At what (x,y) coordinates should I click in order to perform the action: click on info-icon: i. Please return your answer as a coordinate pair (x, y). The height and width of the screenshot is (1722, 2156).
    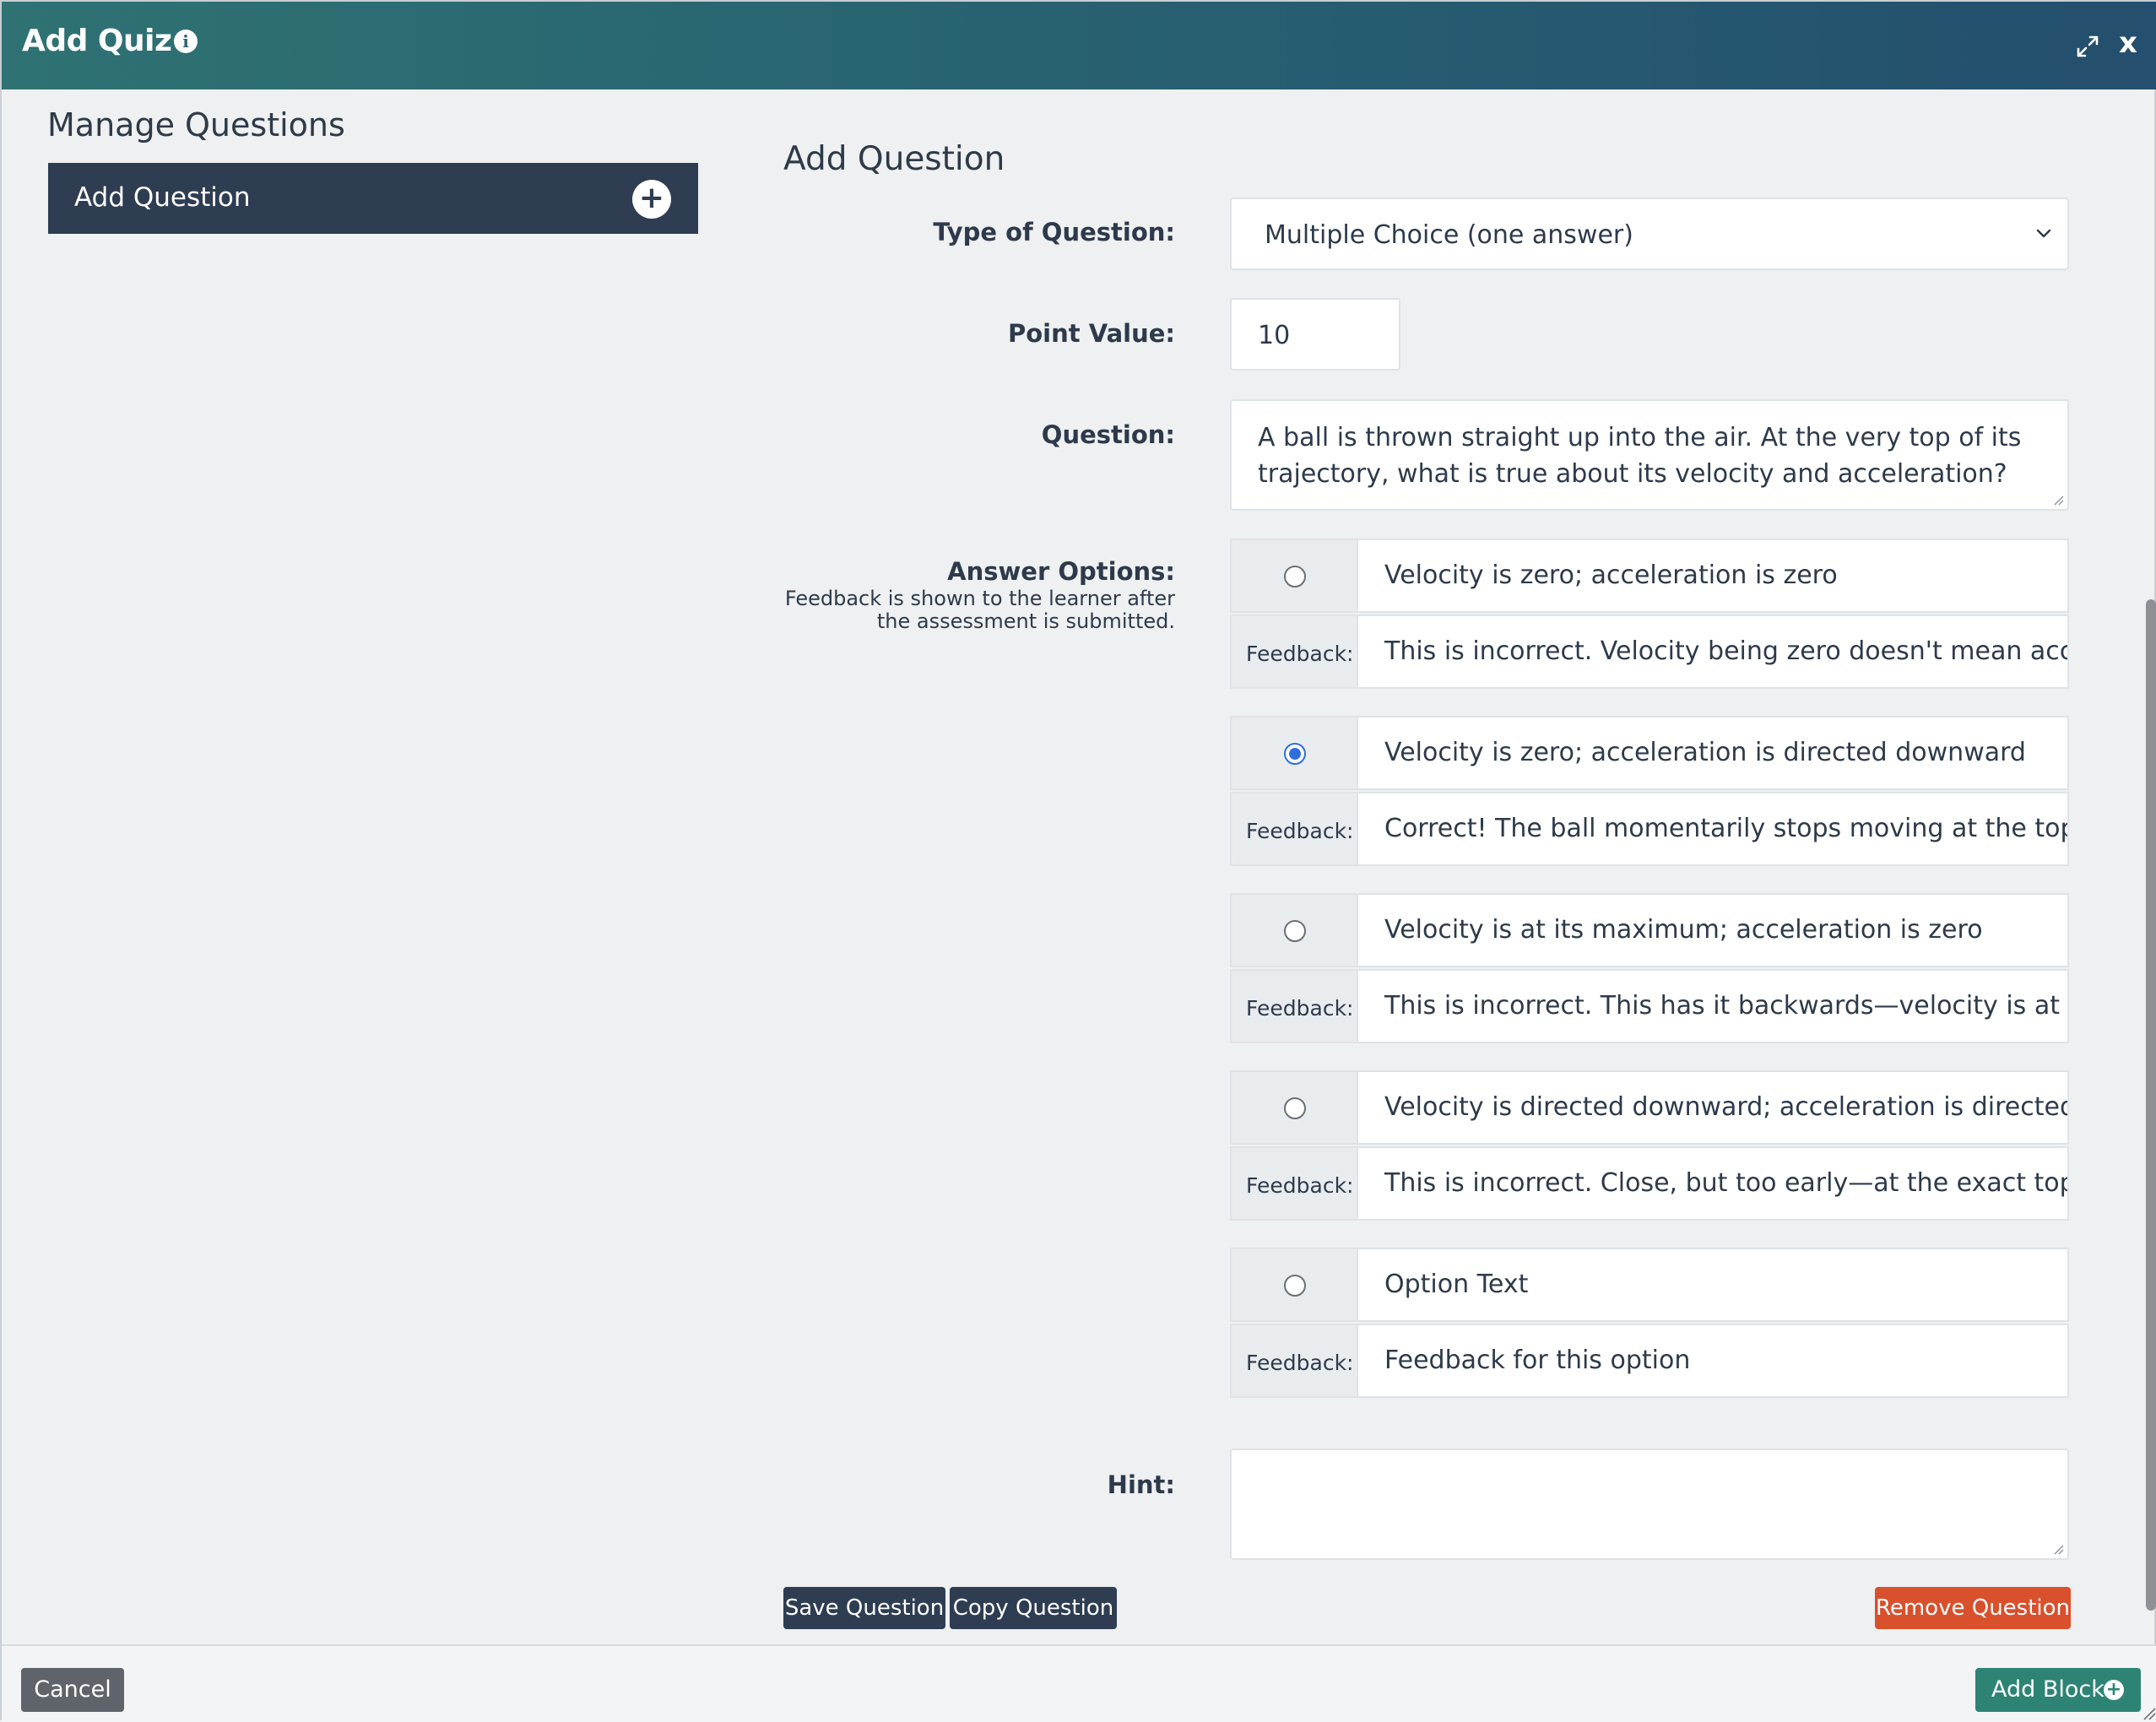
    Looking at the image, I should click on (186, 41).